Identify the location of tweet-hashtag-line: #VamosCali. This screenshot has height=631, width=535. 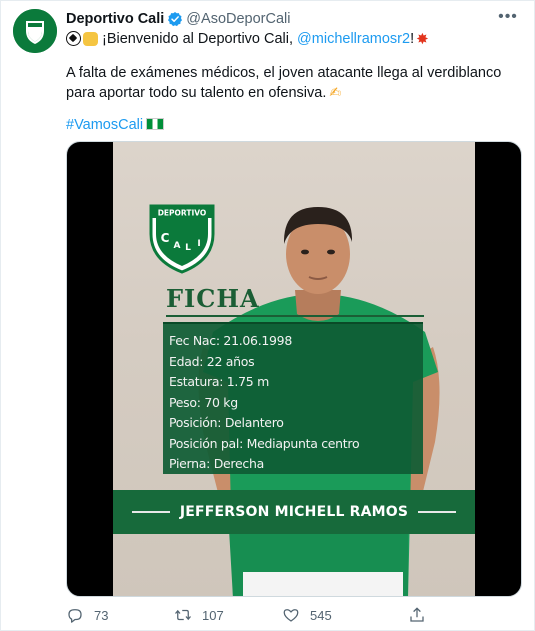
(115, 125).